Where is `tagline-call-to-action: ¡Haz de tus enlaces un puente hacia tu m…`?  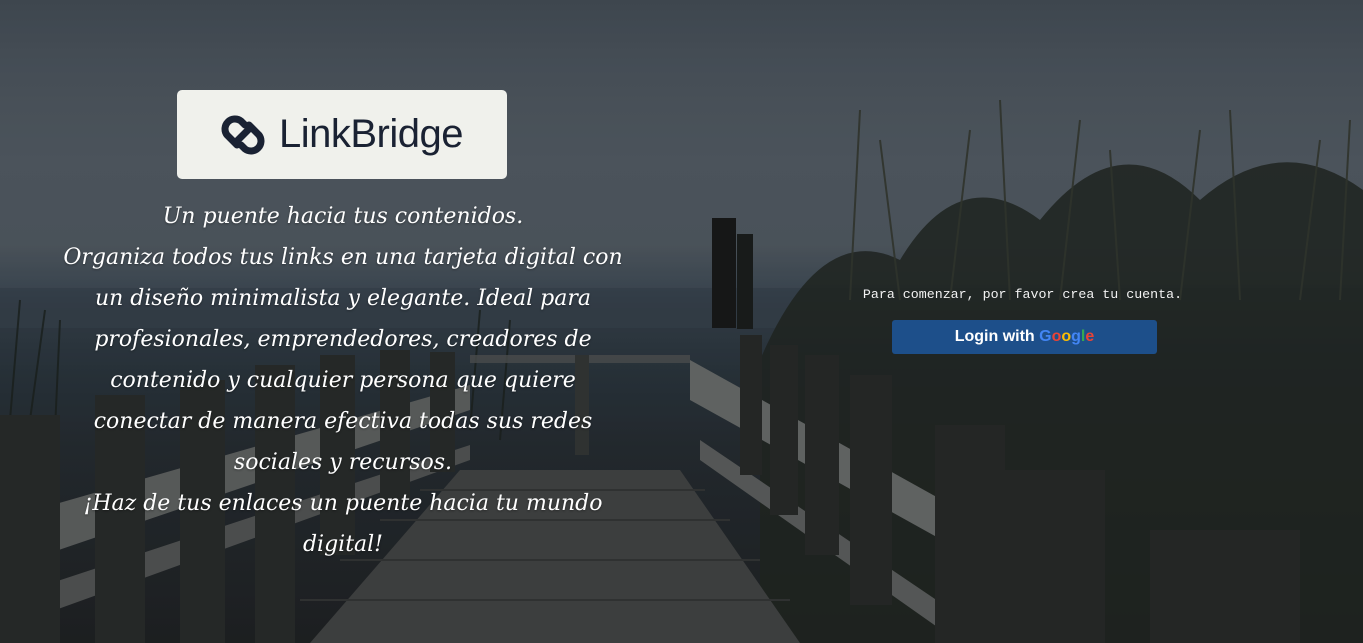
tagline-call-to-action: ¡Haz de tus enlaces un puente hacia tu m… is located at coordinates (343, 524).